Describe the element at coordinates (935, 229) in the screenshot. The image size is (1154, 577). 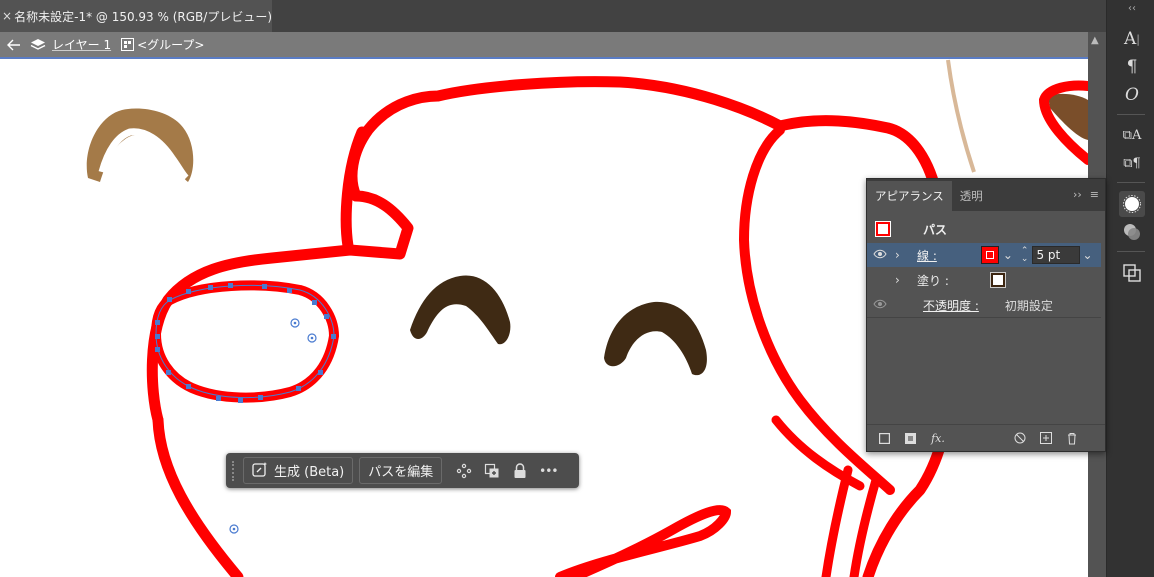
I see `path-label: パス` at that location.